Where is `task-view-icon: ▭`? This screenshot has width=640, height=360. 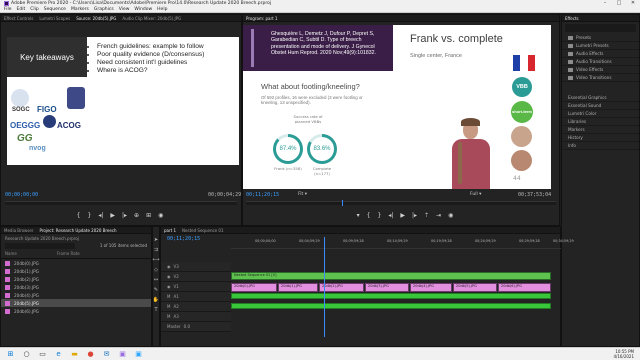 task-view-icon: ▭ is located at coordinates (42, 354).